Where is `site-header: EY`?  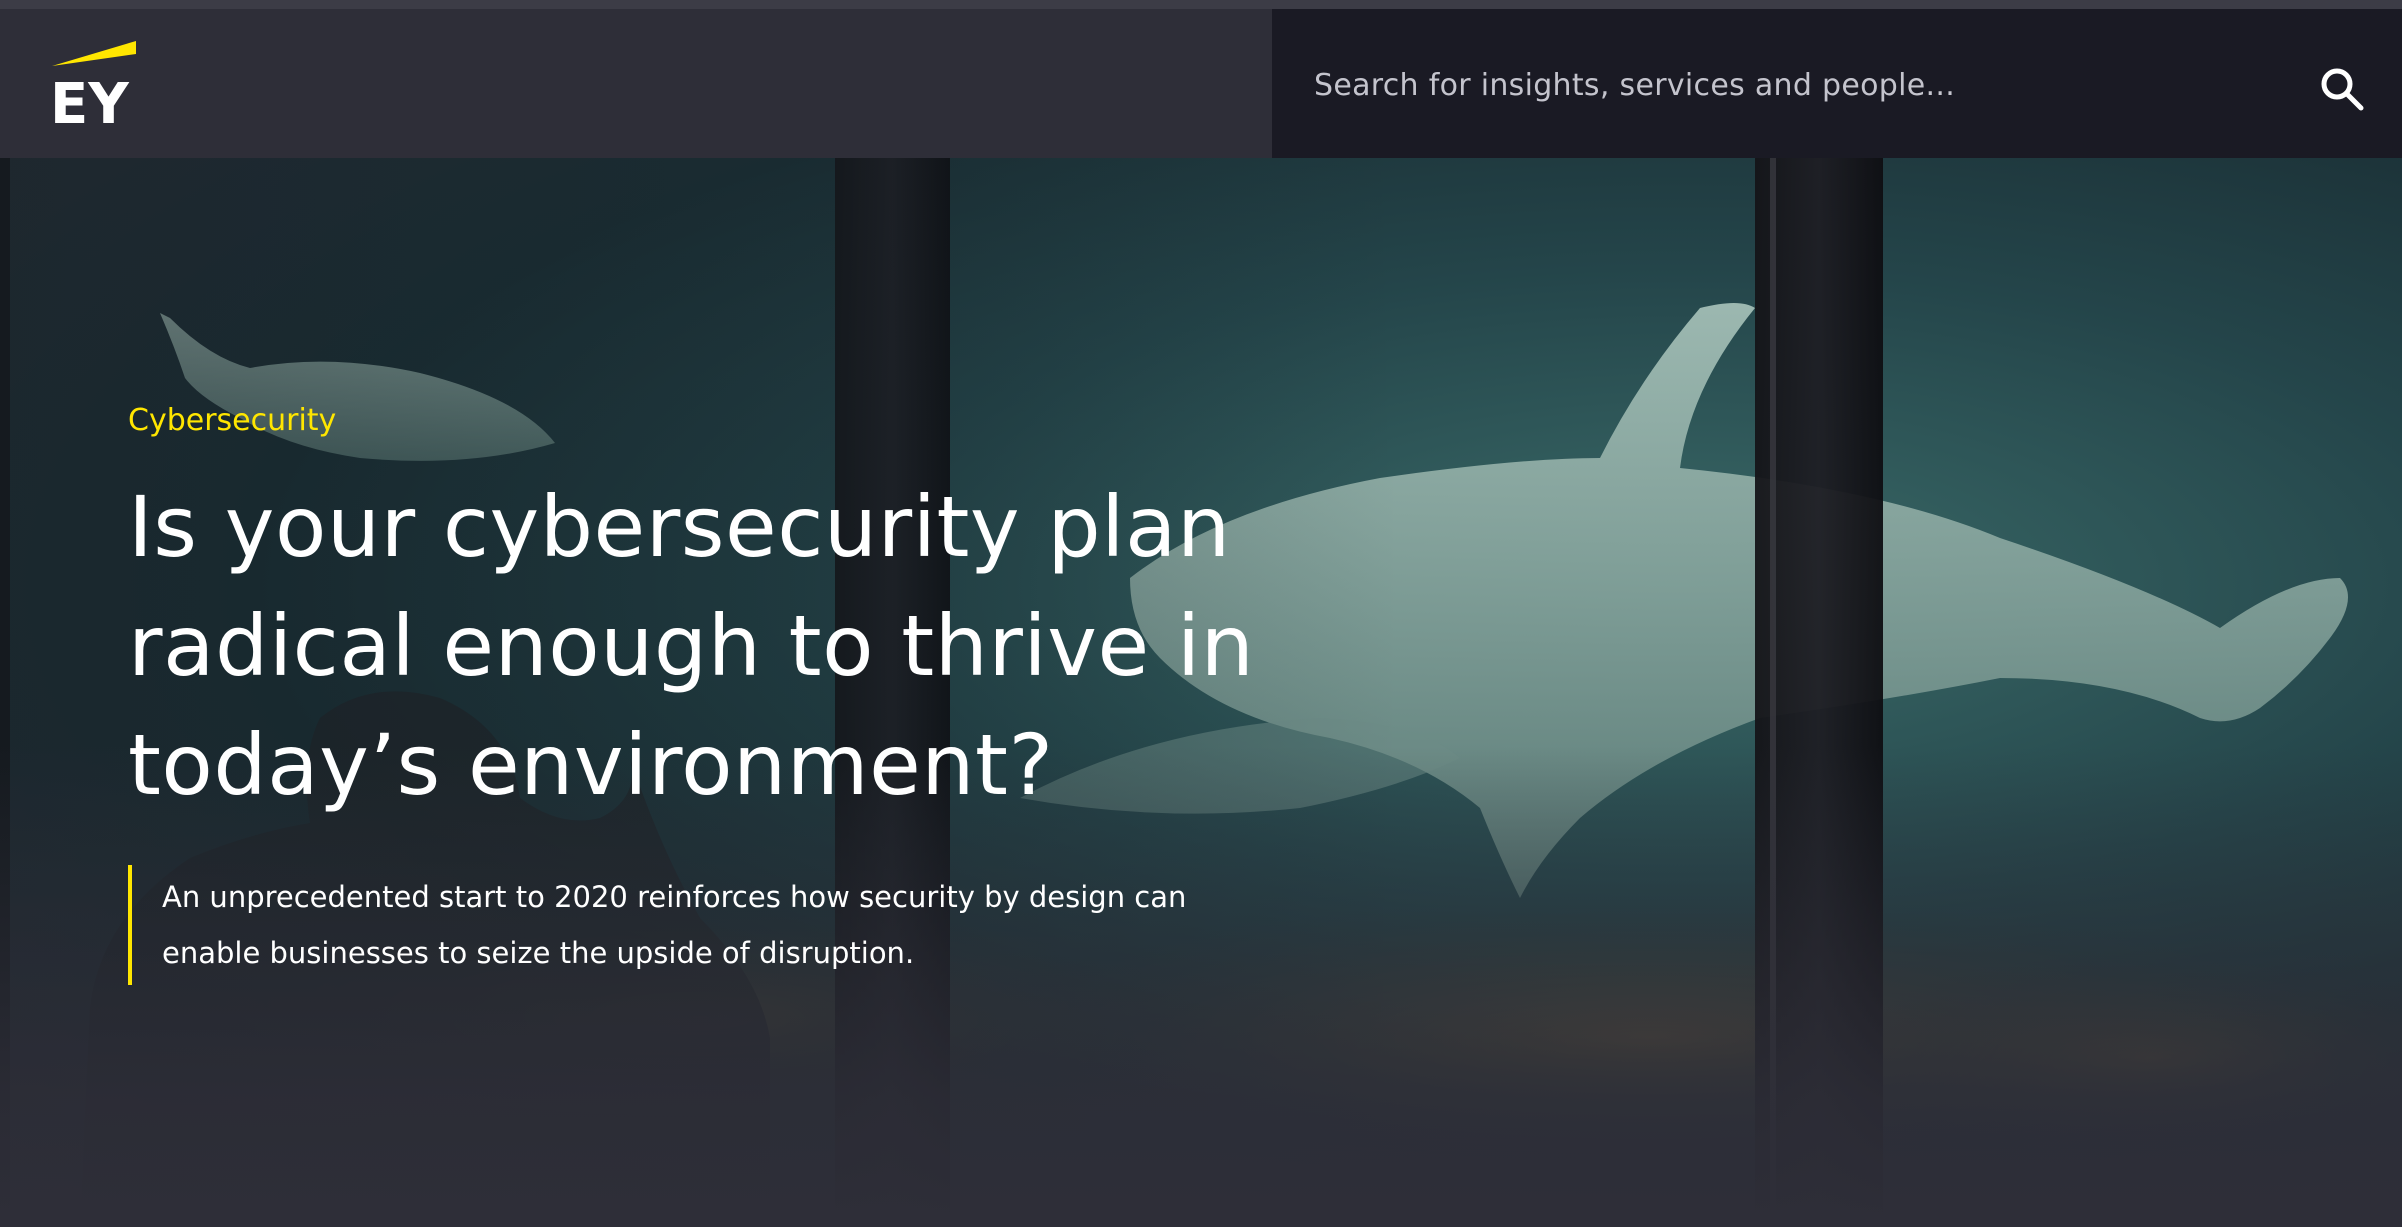 site-header: EY is located at coordinates (1201, 83).